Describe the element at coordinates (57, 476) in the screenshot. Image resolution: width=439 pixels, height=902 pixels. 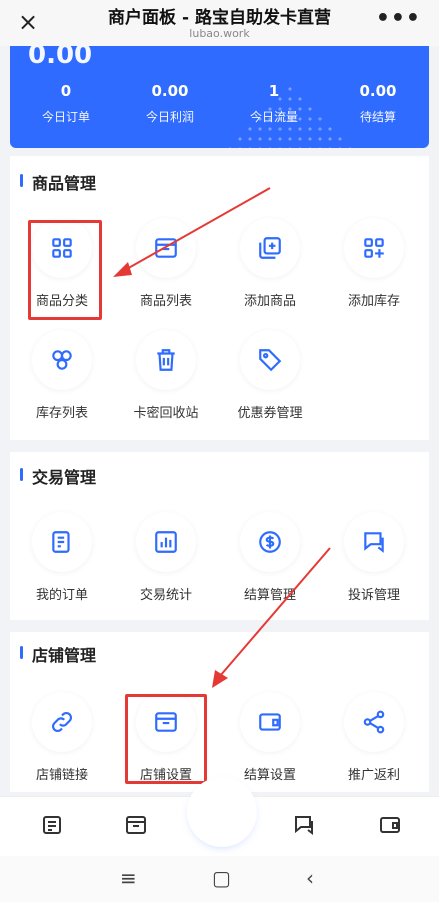
I see `section-title: 交易管理` at that location.